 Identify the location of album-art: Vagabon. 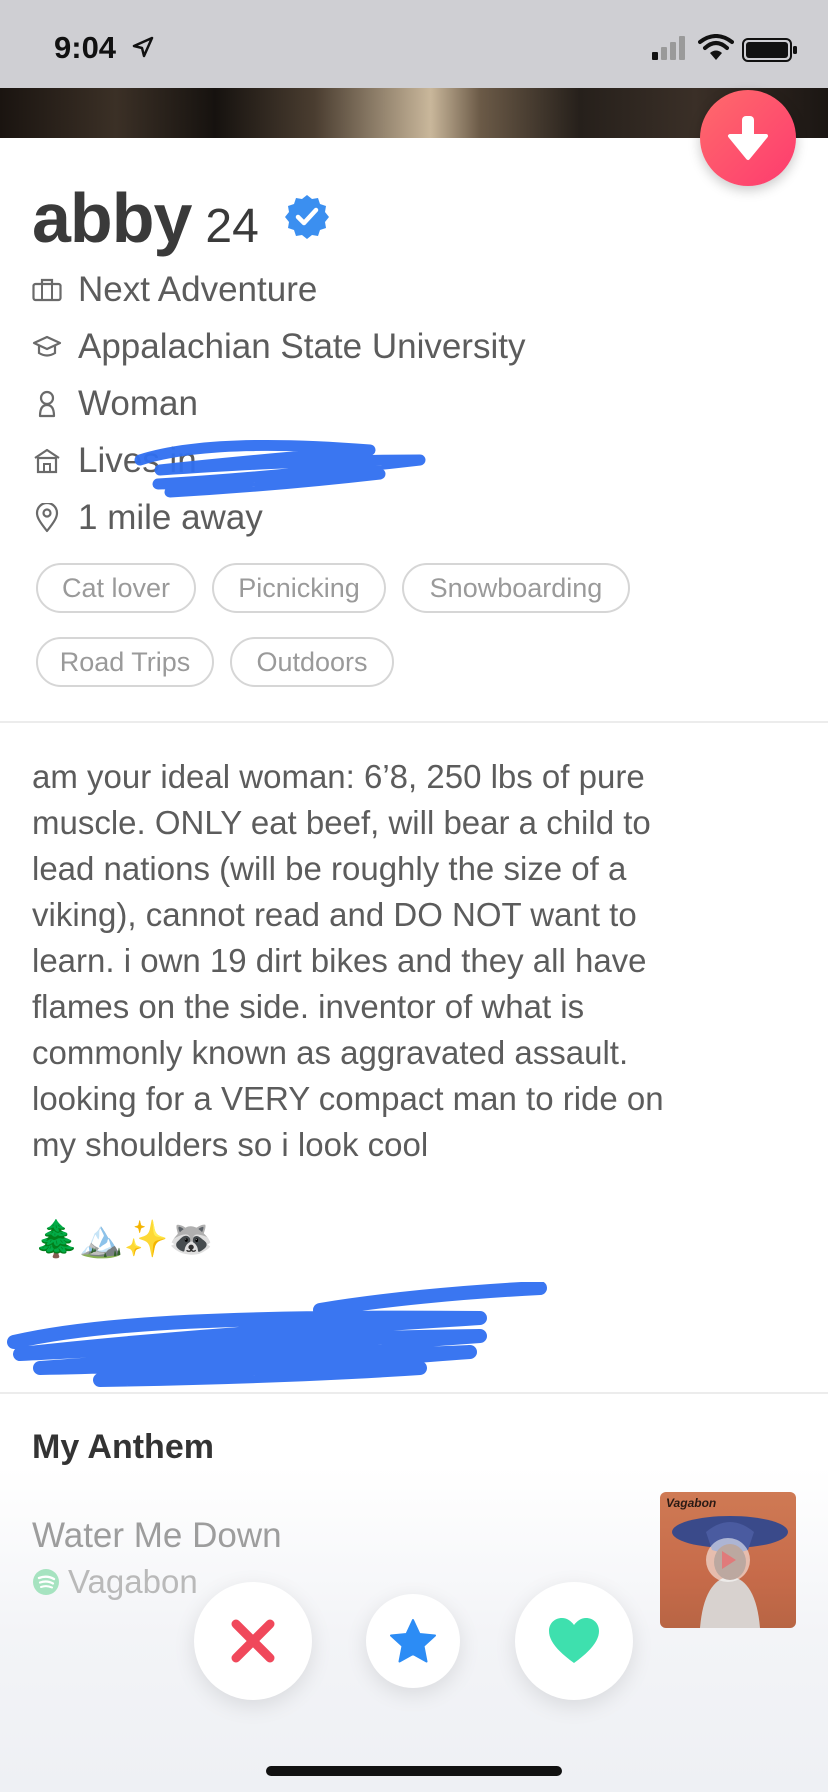
(728, 1560).